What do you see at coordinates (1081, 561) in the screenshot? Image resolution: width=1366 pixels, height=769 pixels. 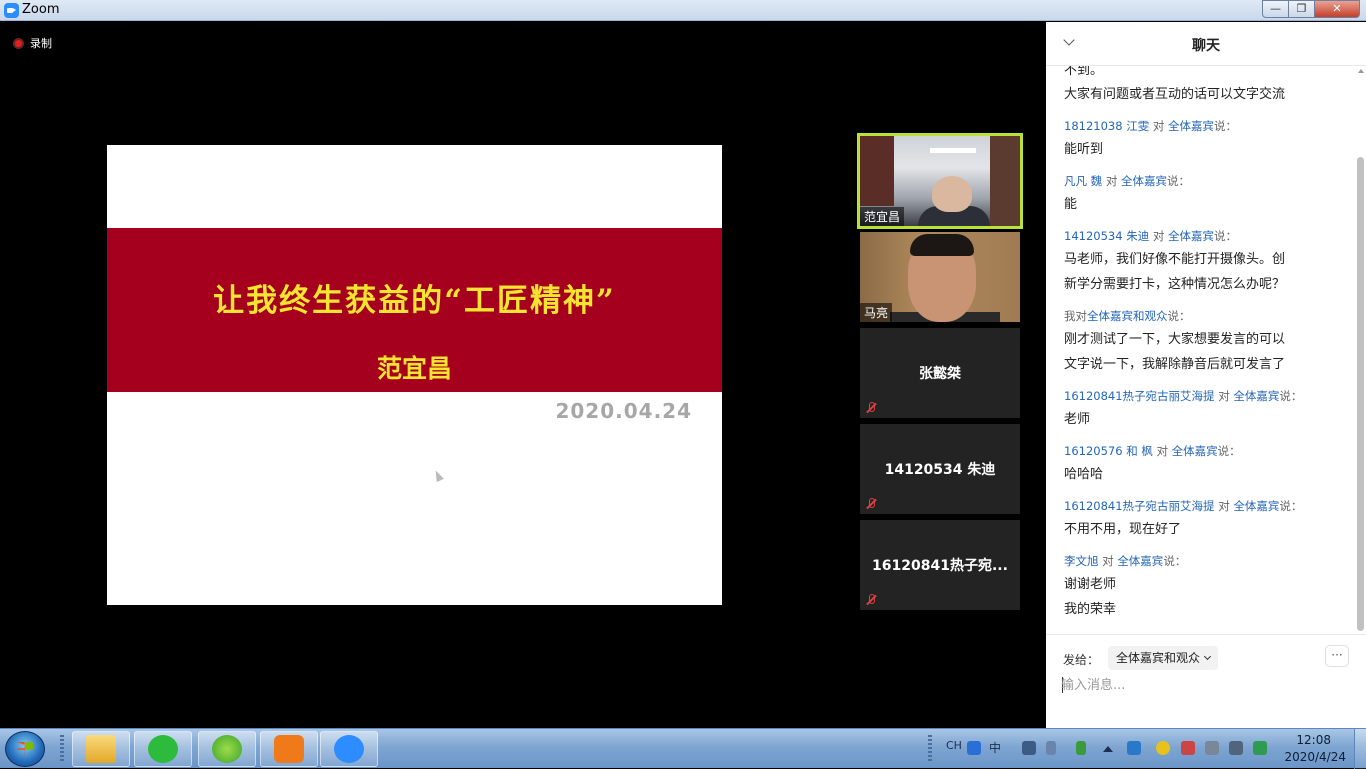 I see `chat-sender: 李文旭` at bounding box center [1081, 561].